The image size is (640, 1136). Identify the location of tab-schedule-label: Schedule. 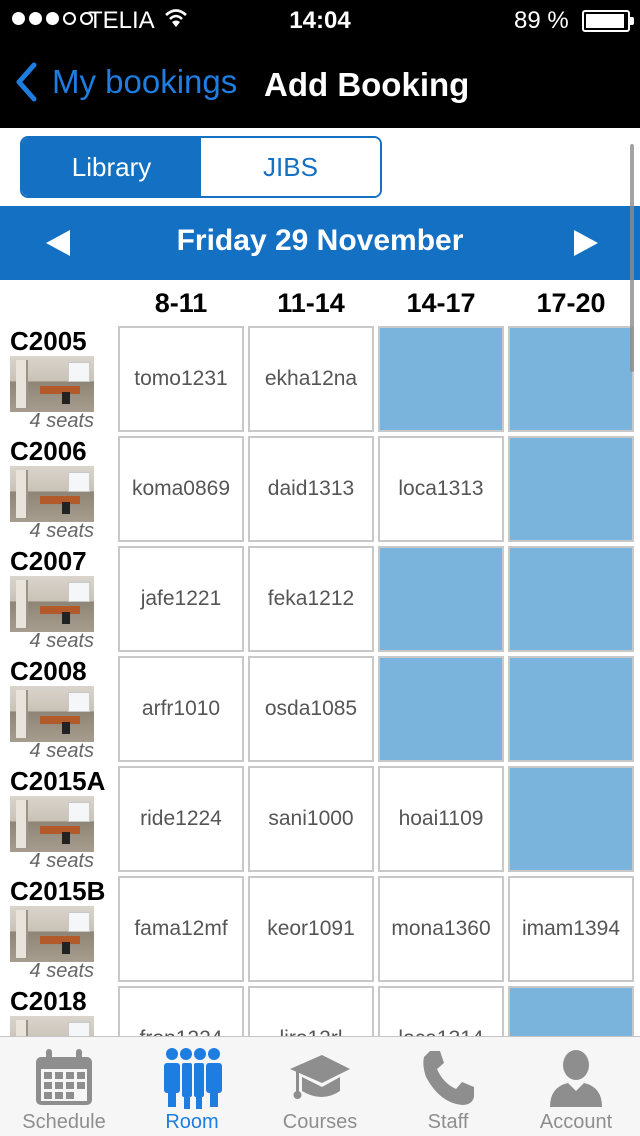
(64, 1122).